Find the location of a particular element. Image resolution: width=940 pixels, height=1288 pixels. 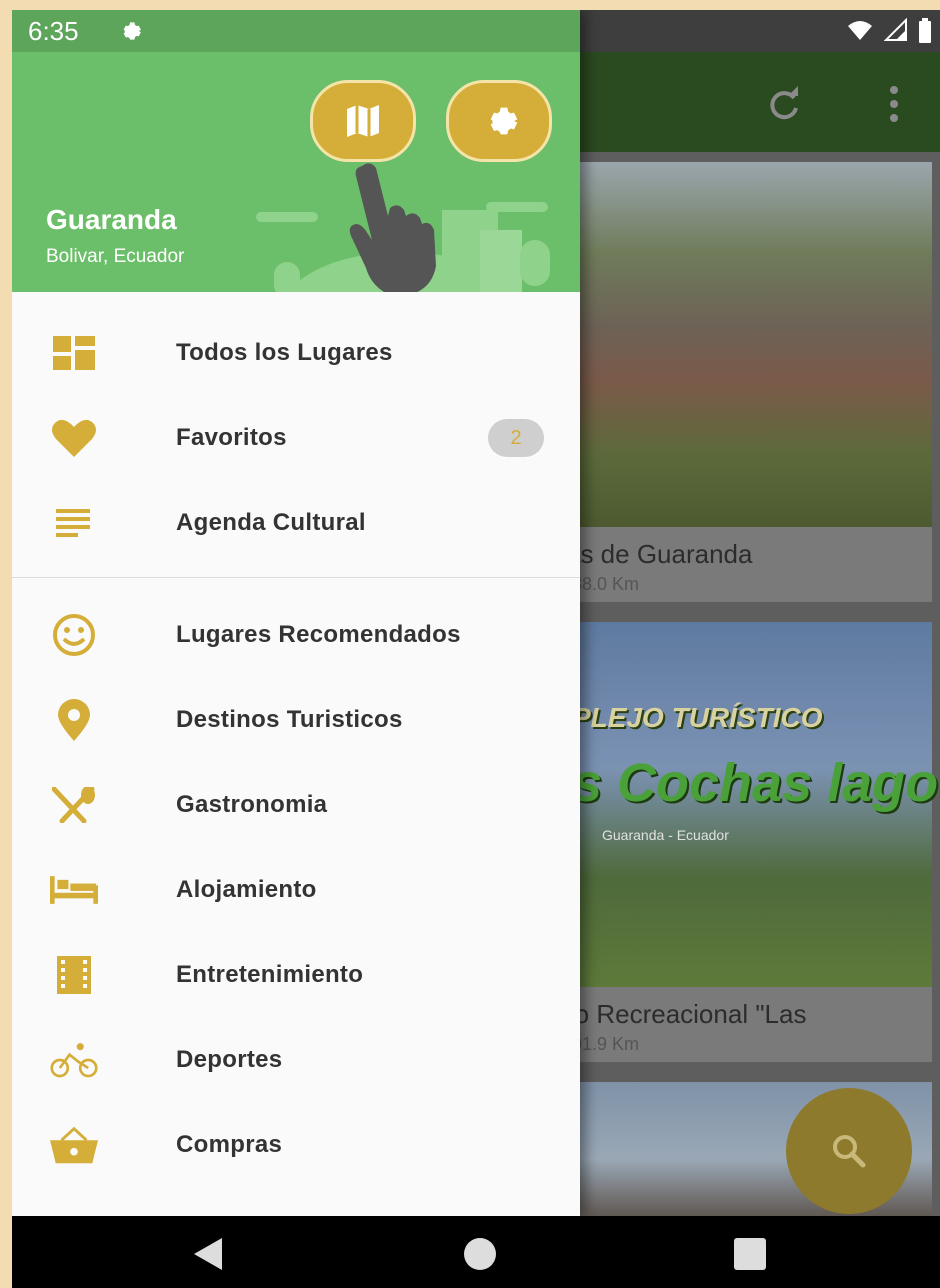

menu-divider is located at coordinates (296, 577).